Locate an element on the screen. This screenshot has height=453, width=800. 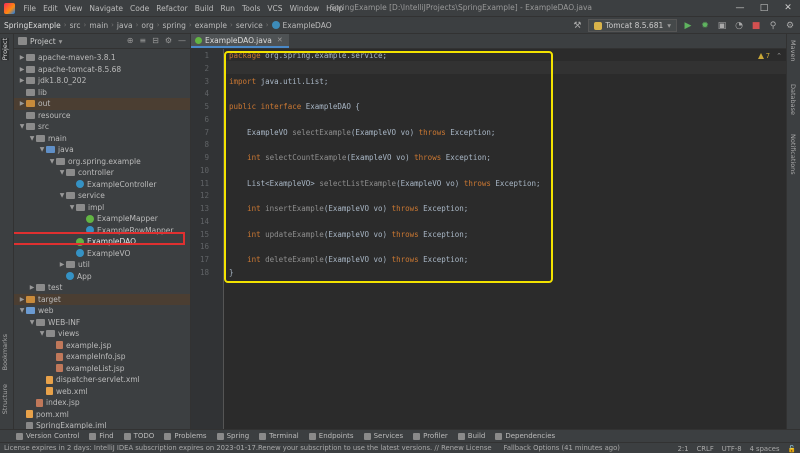
tree-item: SpringExample.iml is located at coordinates (102, 424).